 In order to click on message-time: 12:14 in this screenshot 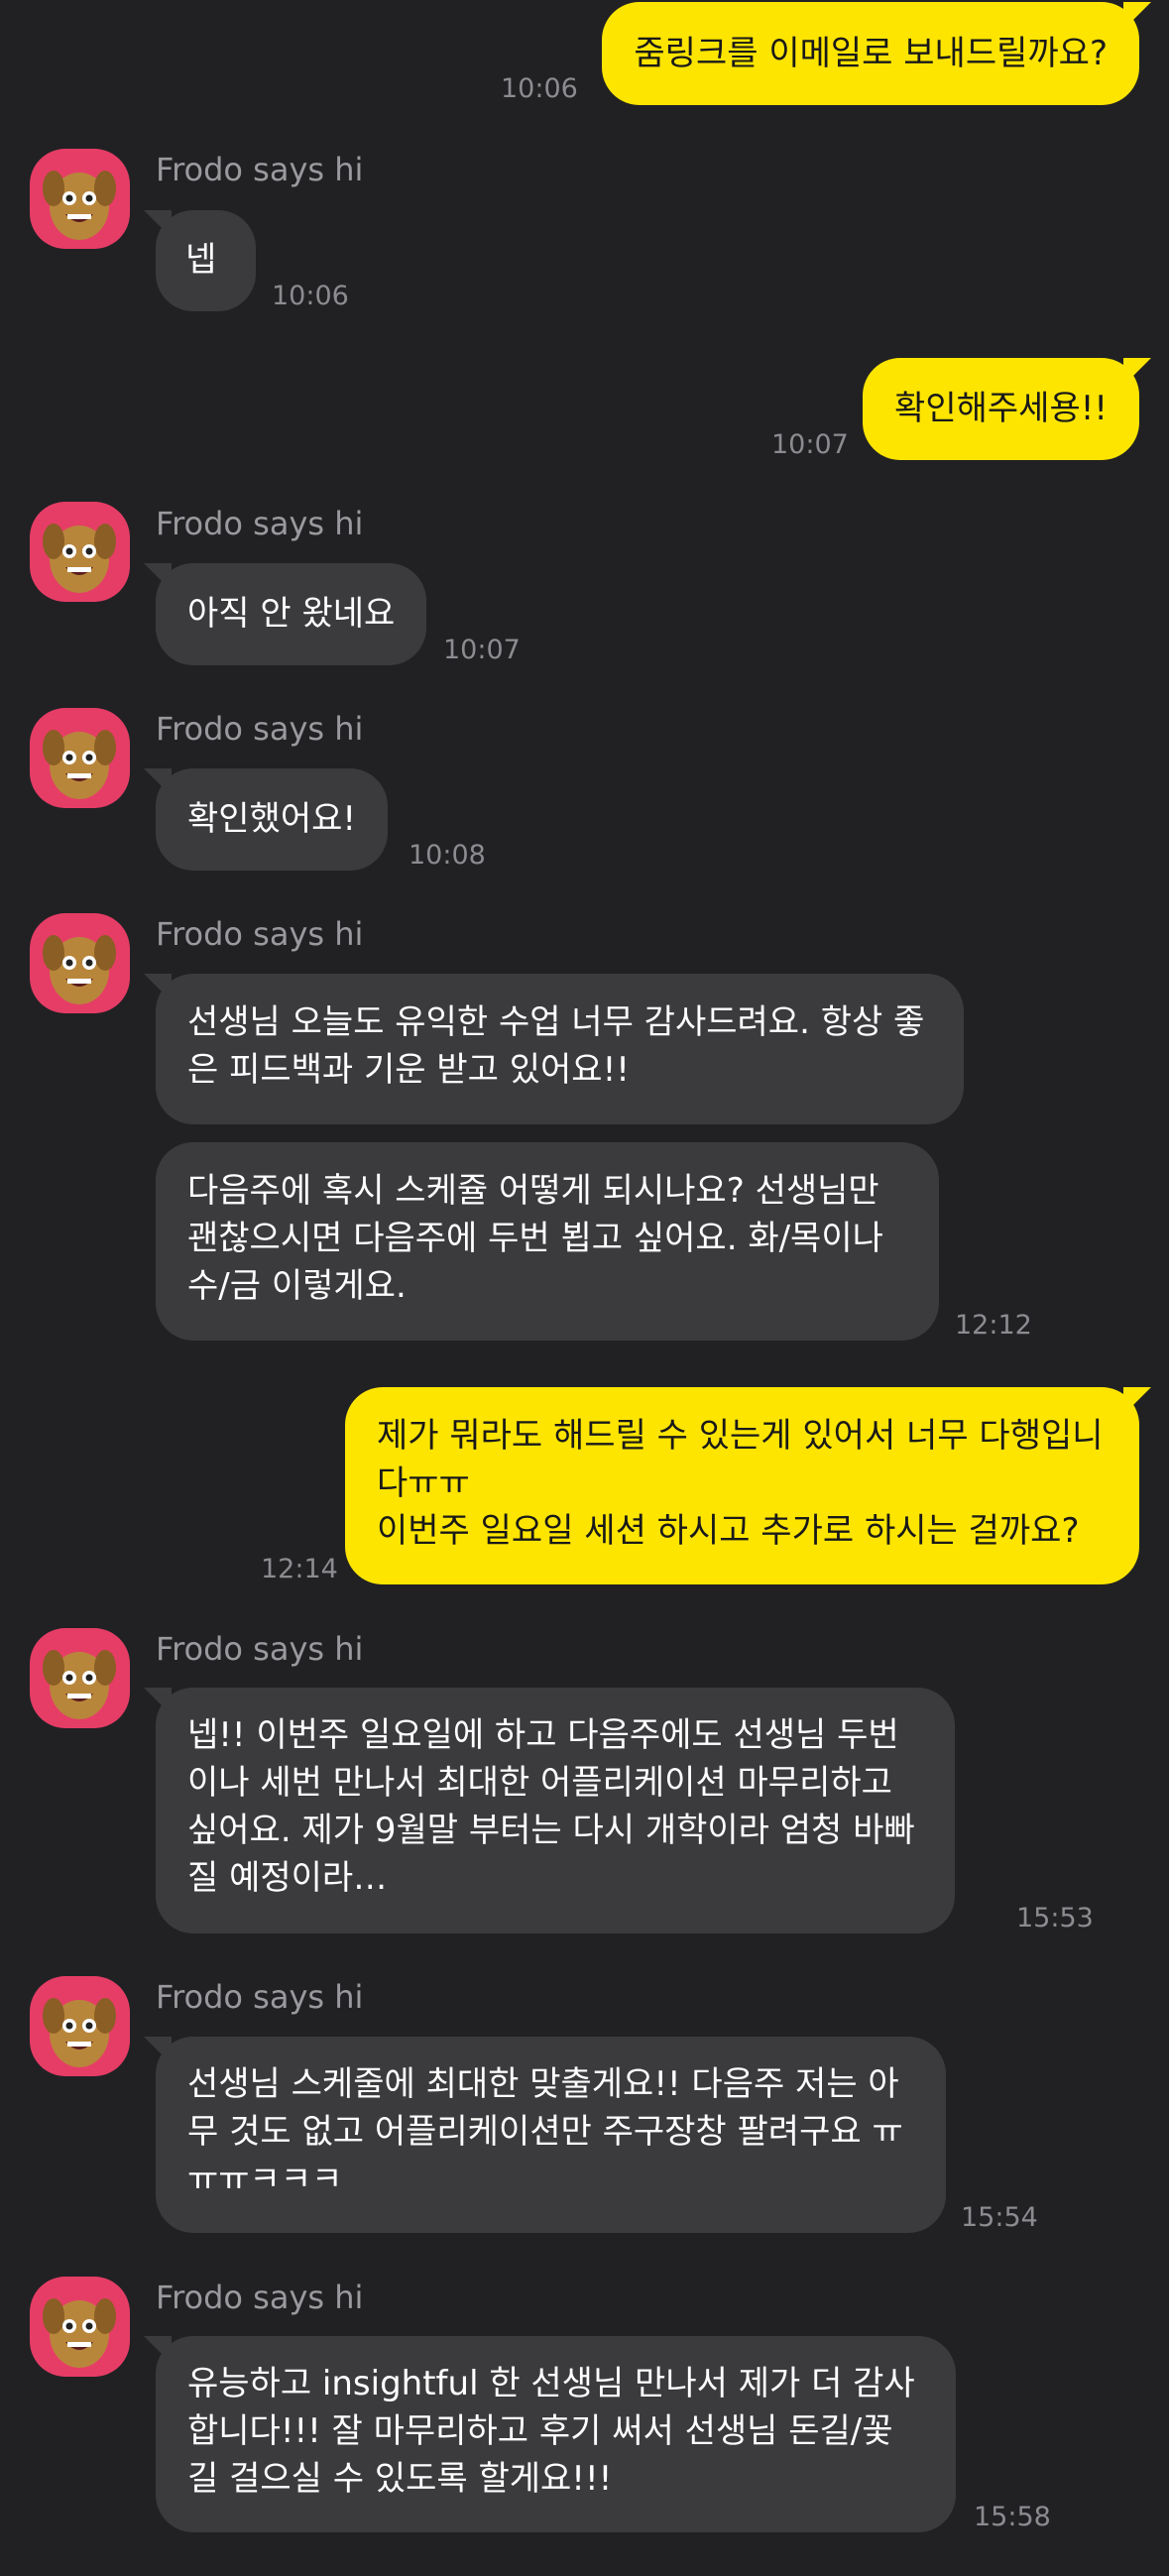, I will do `click(299, 1569)`.